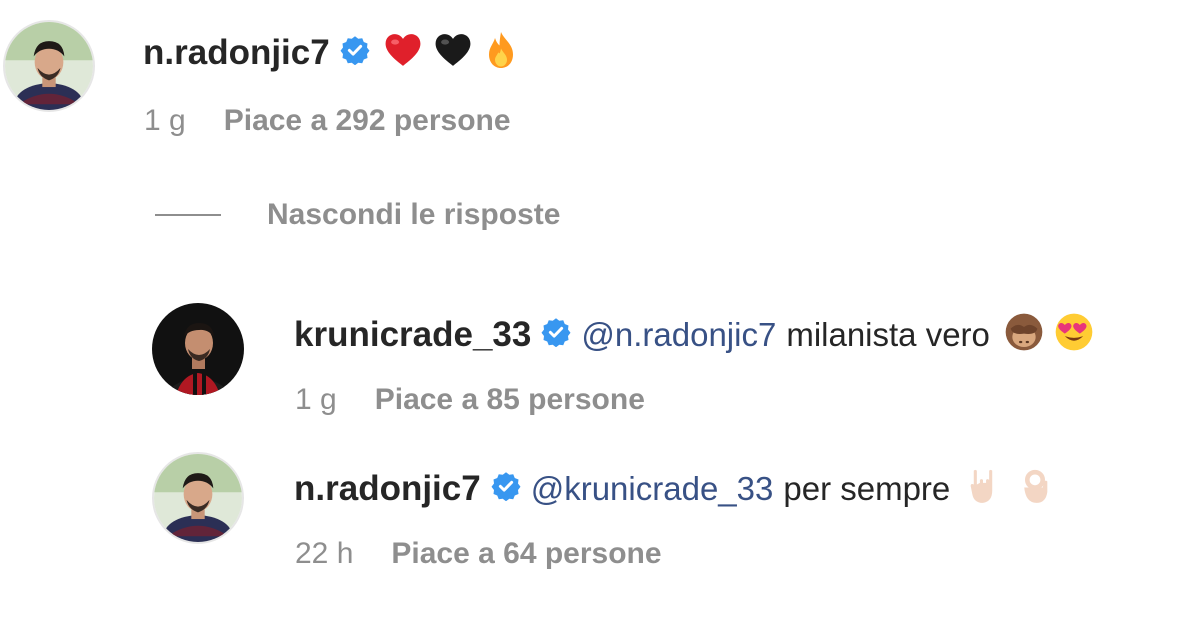 The height and width of the screenshot is (622, 1200). What do you see at coordinates (678, 335) in the screenshot?
I see `mention-link: @n.radonjic7` at bounding box center [678, 335].